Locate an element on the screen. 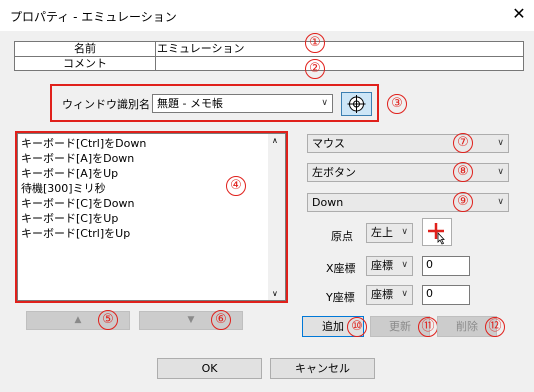  x-input: 0 is located at coordinates (446, 266).